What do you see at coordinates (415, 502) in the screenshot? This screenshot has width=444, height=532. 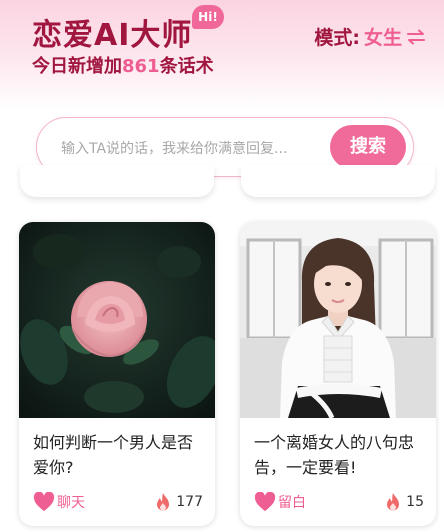 I see `count-value: 15` at bounding box center [415, 502].